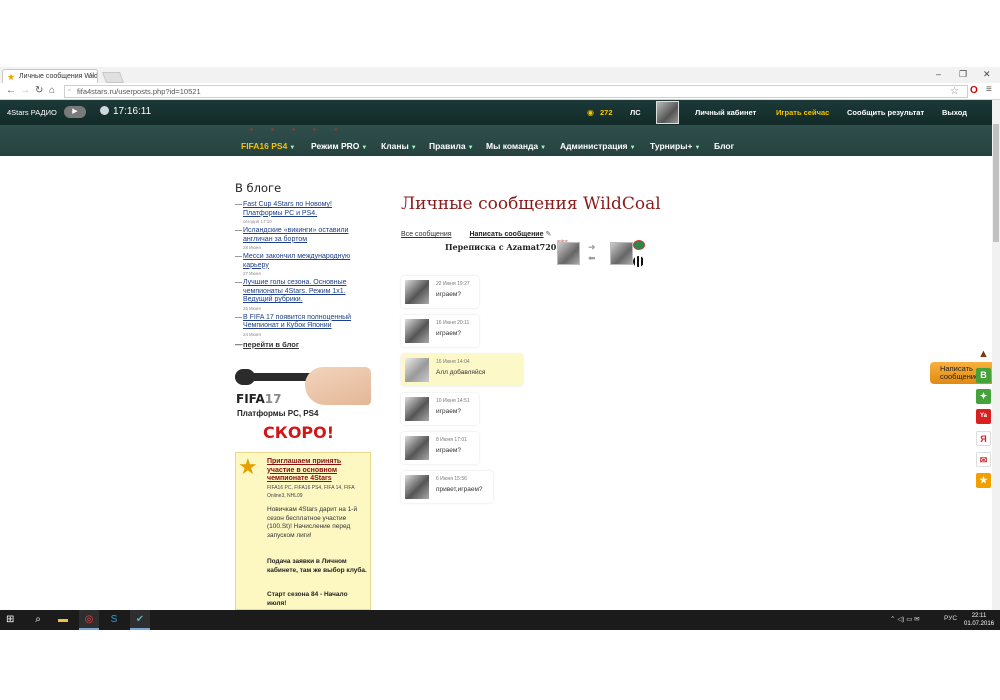 This screenshot has width=1000, height=700. Describe the element at coordinates (506, 234) in the screenshot. I see `write-message-link: Написать сообщение` at that location.